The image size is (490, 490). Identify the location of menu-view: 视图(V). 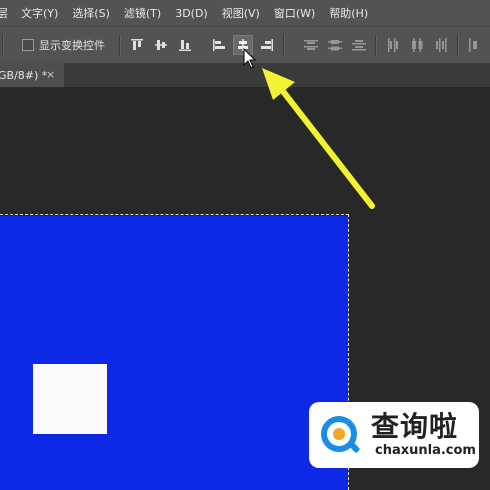
(241, 13).